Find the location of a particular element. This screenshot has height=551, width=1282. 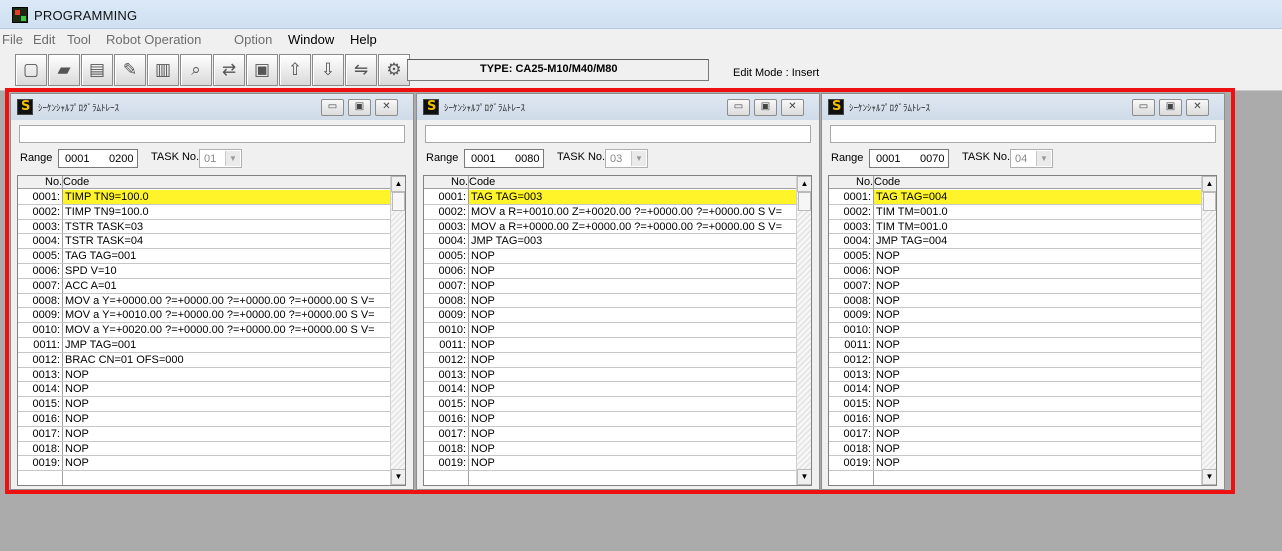

table-row: 0007: ACC A=01 is located at coordinates (204, 286).